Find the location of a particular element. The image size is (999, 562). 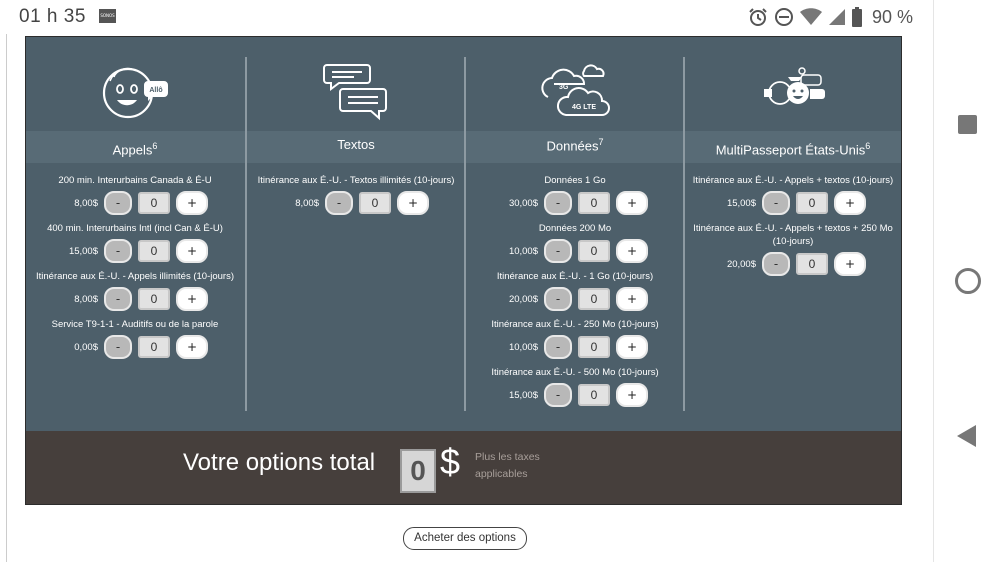

column-title-text: Appels is located at coordinates (132, 150).